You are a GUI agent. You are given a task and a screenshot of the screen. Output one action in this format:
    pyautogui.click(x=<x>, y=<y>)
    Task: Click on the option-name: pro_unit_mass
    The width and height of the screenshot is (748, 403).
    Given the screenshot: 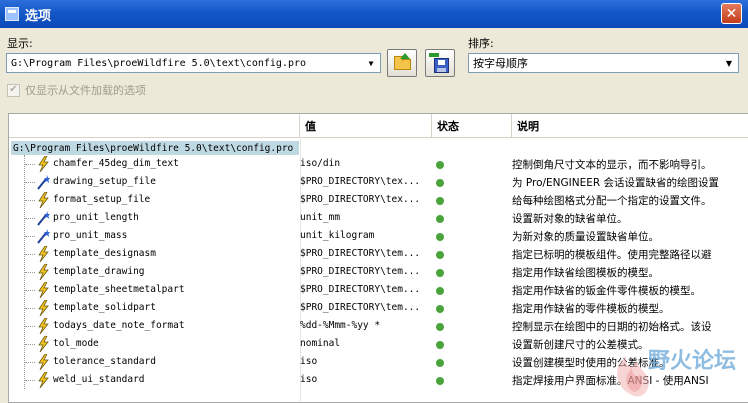 What is the action you would take?
    pyautogui.click(x=90, y=235)
    